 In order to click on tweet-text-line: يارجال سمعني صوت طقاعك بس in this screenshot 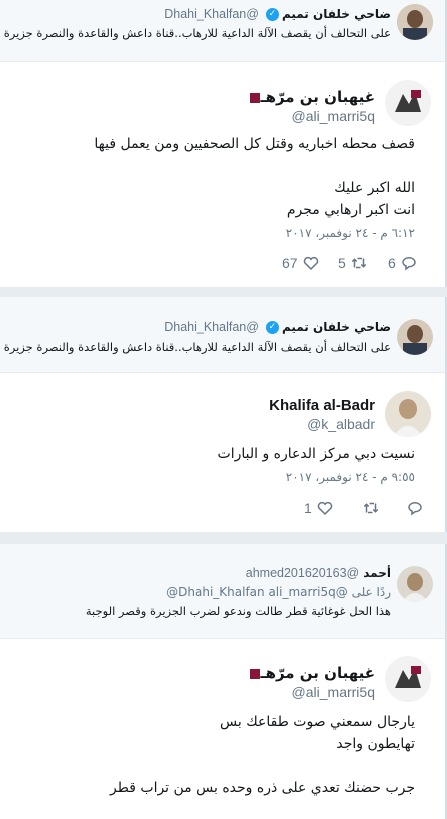, I will do `click(317, 722)`.